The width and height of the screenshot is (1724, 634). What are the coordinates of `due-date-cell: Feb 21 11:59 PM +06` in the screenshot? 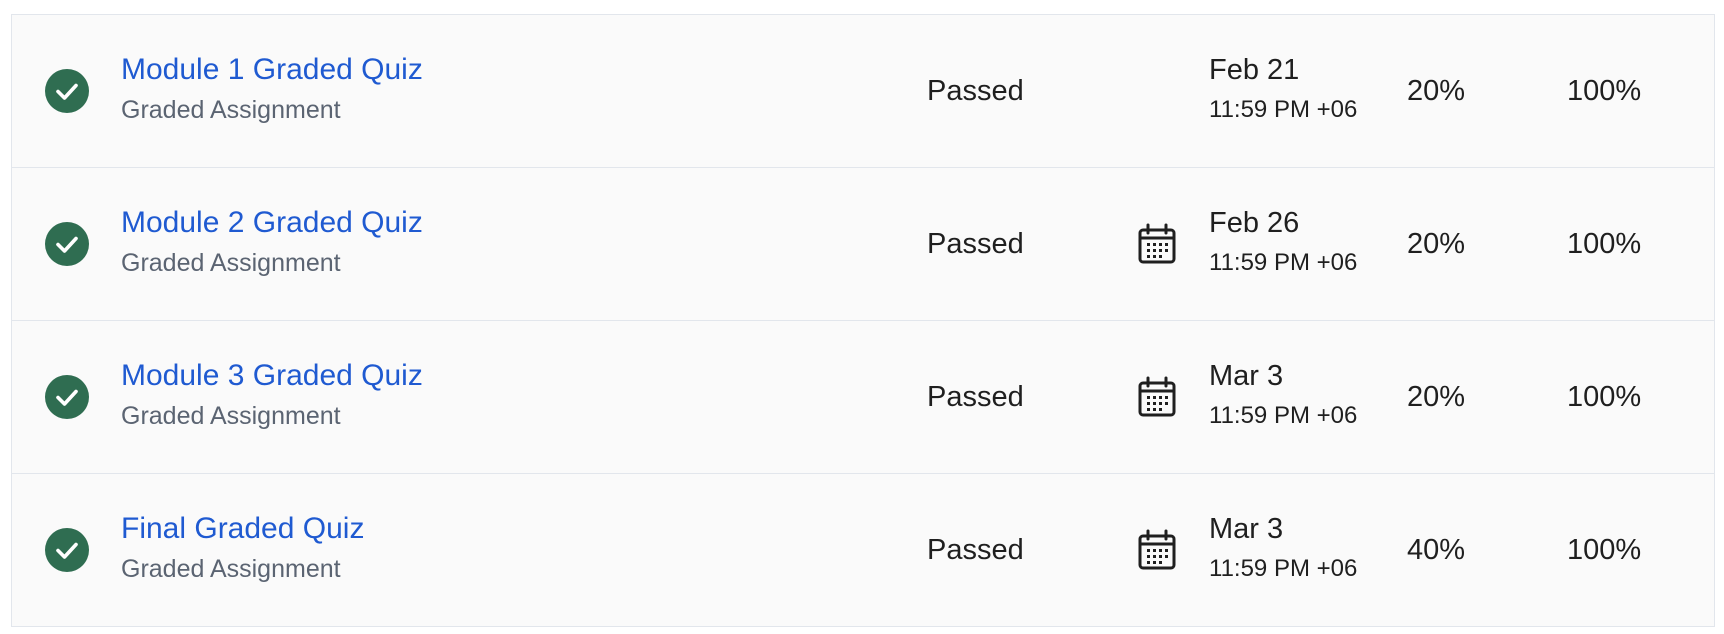 It's located at (1283, 88).